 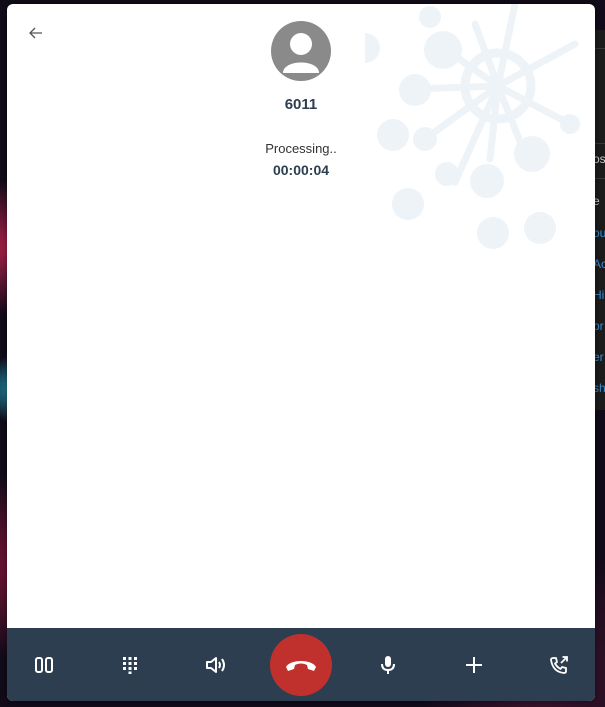 I want to click on speaker-button, so click(x=216, y=665).